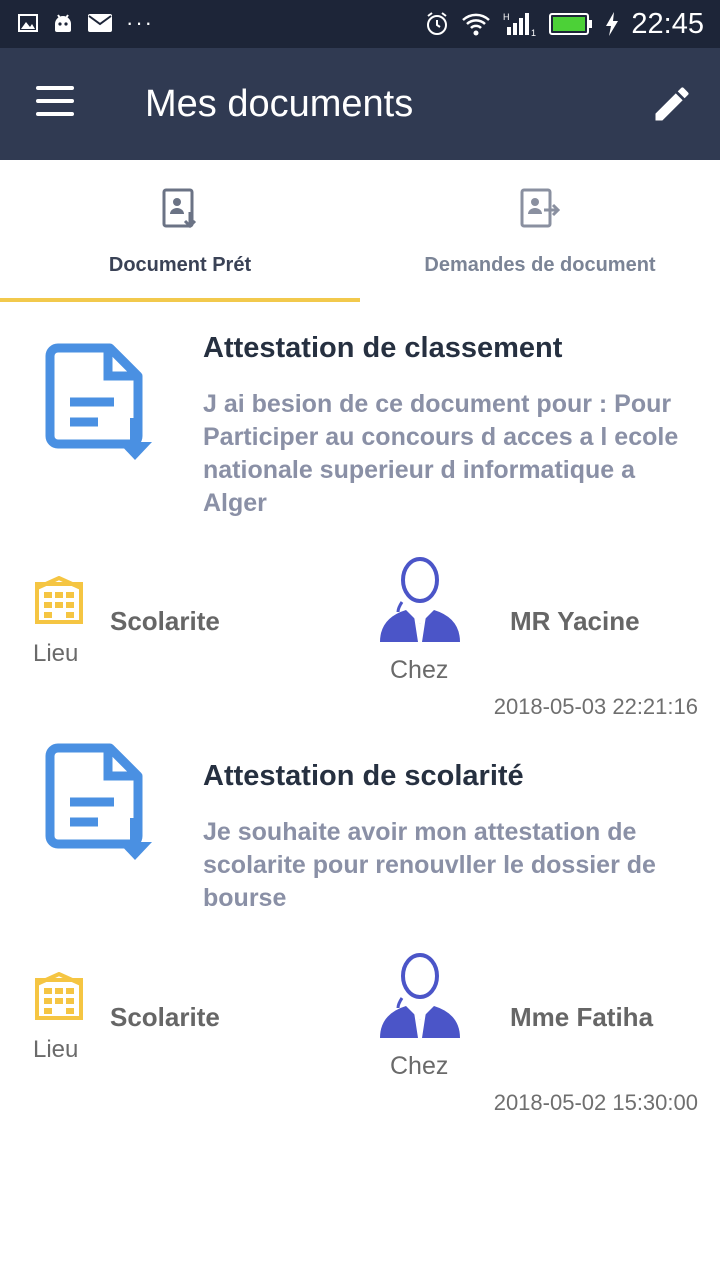 The image size is (720, 1280). Describe the element at coordinates (360, 24) in the screenshot. I see `status-bar: ··· H 1 22:45` at that location.